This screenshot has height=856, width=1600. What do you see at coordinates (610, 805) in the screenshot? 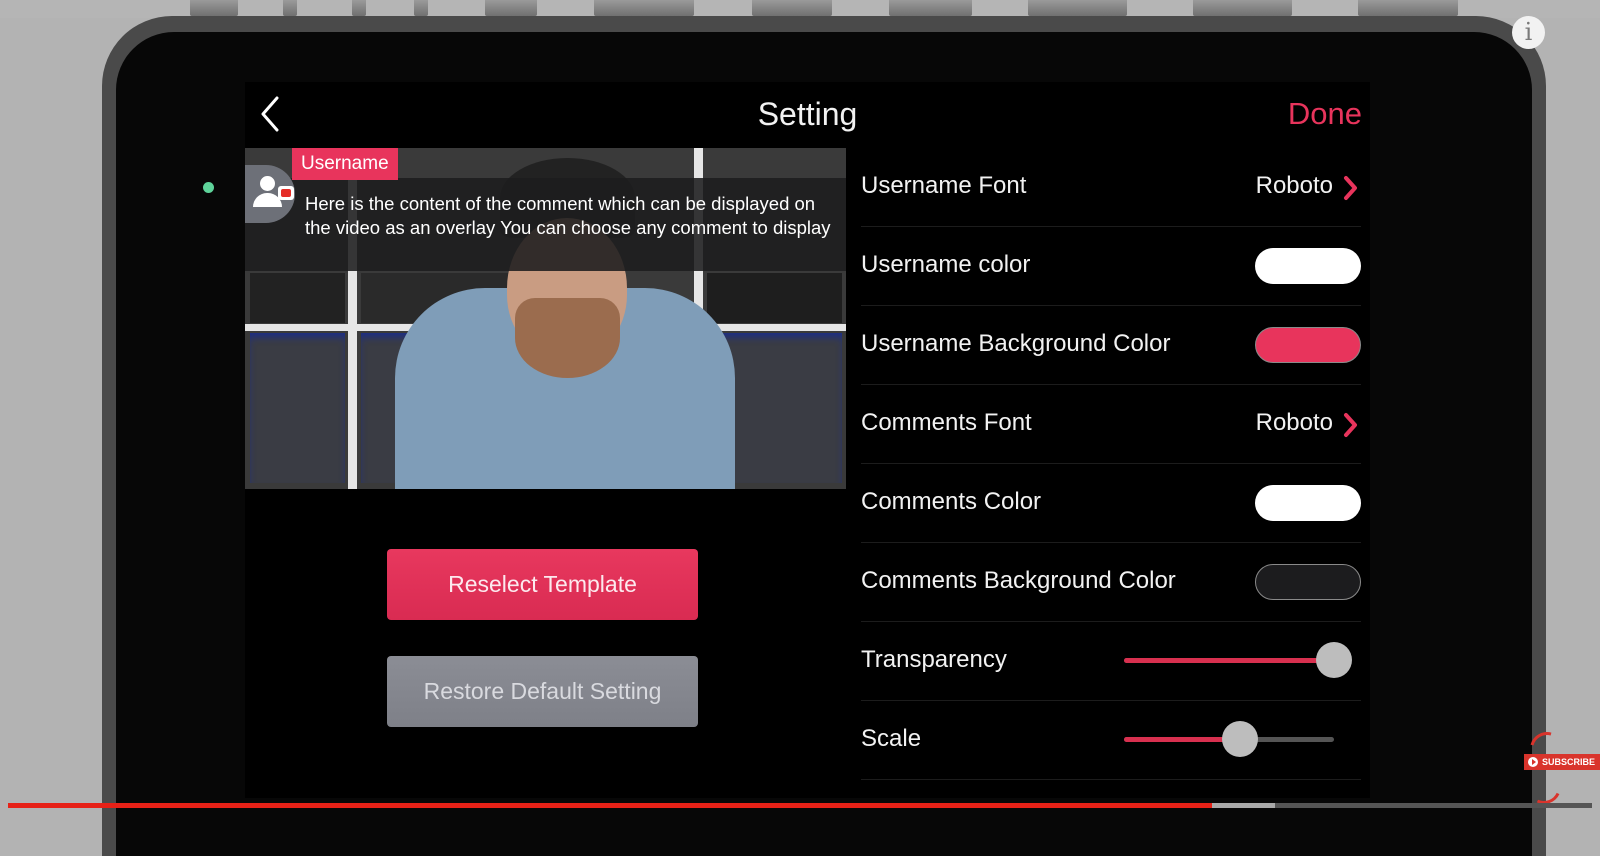
I see `progress-played` at bounding box center [610, 805].